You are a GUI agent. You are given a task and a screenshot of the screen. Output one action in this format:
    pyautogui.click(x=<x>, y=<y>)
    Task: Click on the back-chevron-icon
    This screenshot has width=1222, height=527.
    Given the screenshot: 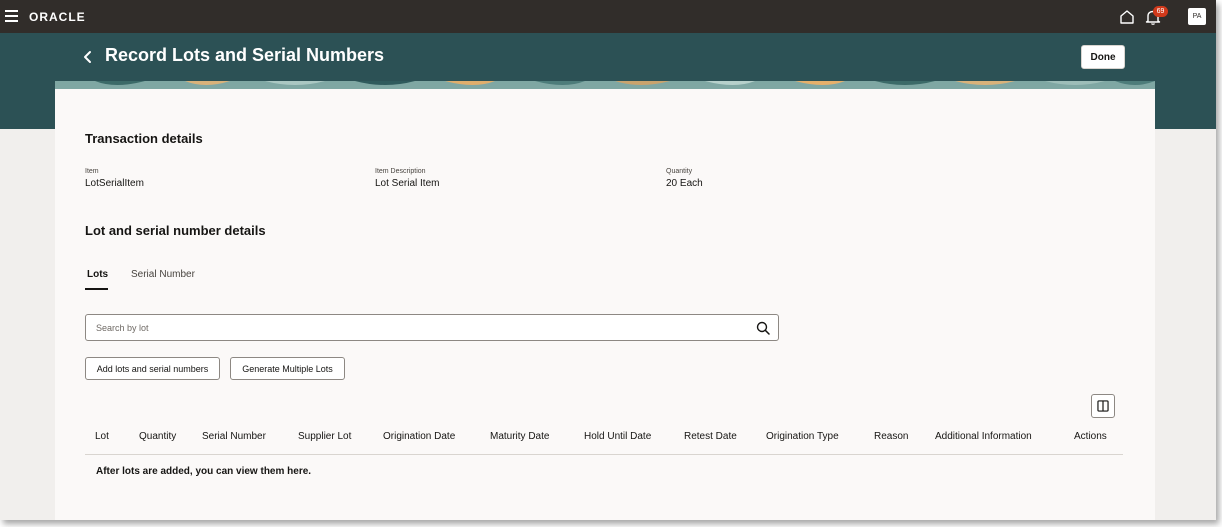 What is the action you would take?
    pyautogui.click(x=88, y=57)
    